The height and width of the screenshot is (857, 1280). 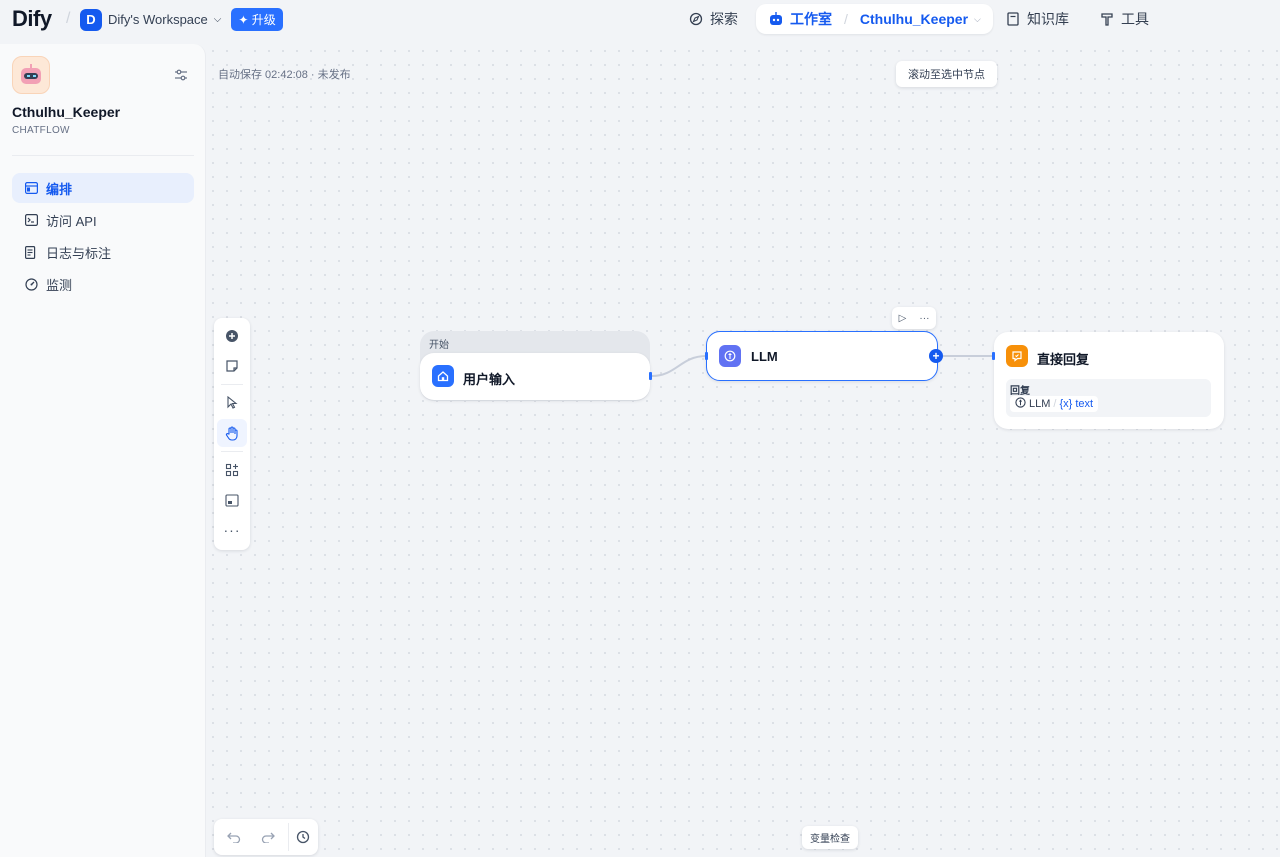 I want to click on history-icon, so click(x=302, y=837).